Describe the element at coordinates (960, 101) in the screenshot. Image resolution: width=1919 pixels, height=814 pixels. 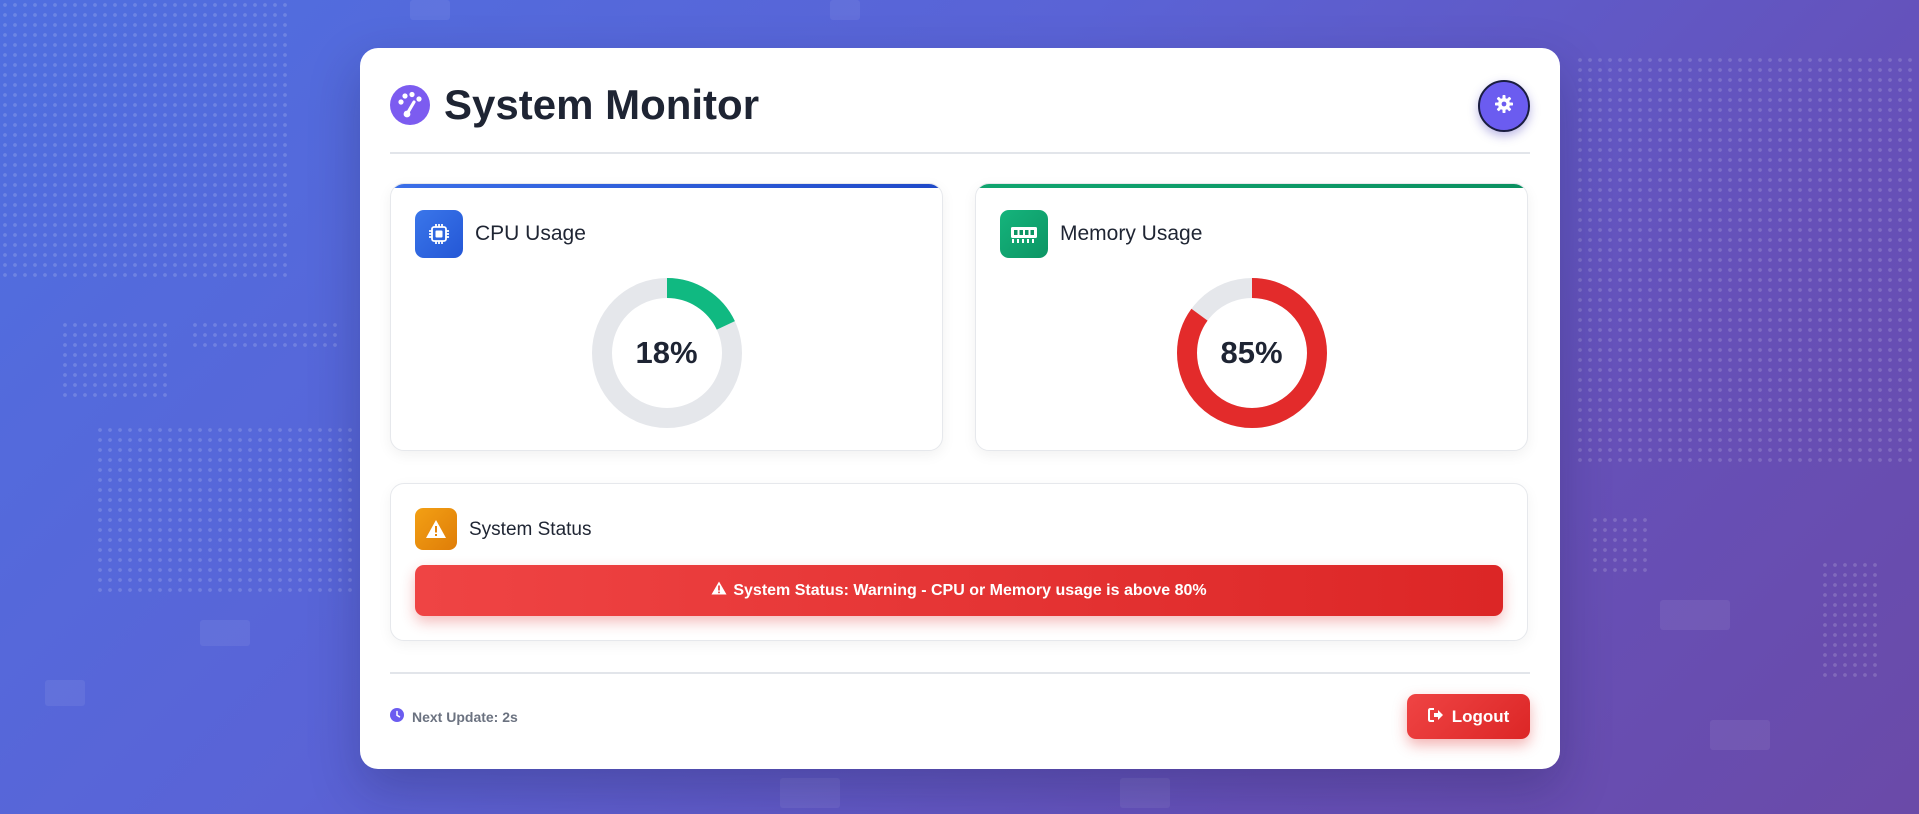
I see `header: System Monitor` at that location.